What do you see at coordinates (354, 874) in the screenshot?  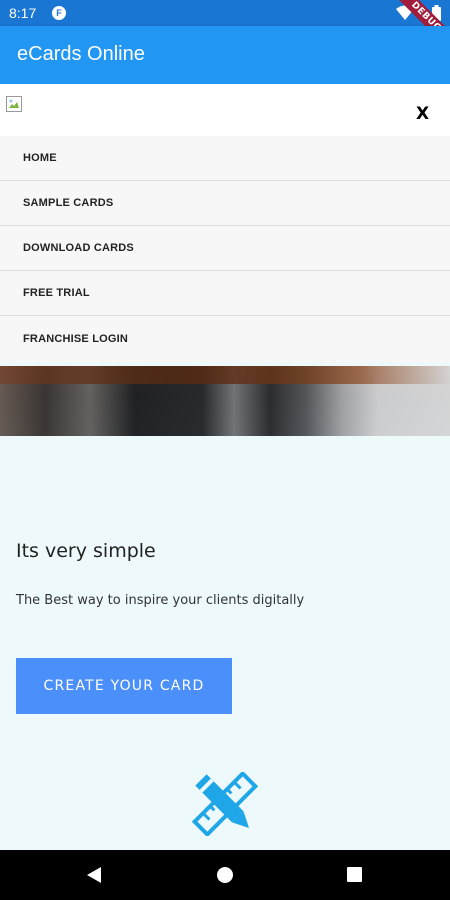 I see `recents-icon` at bounding box center [354, 874].